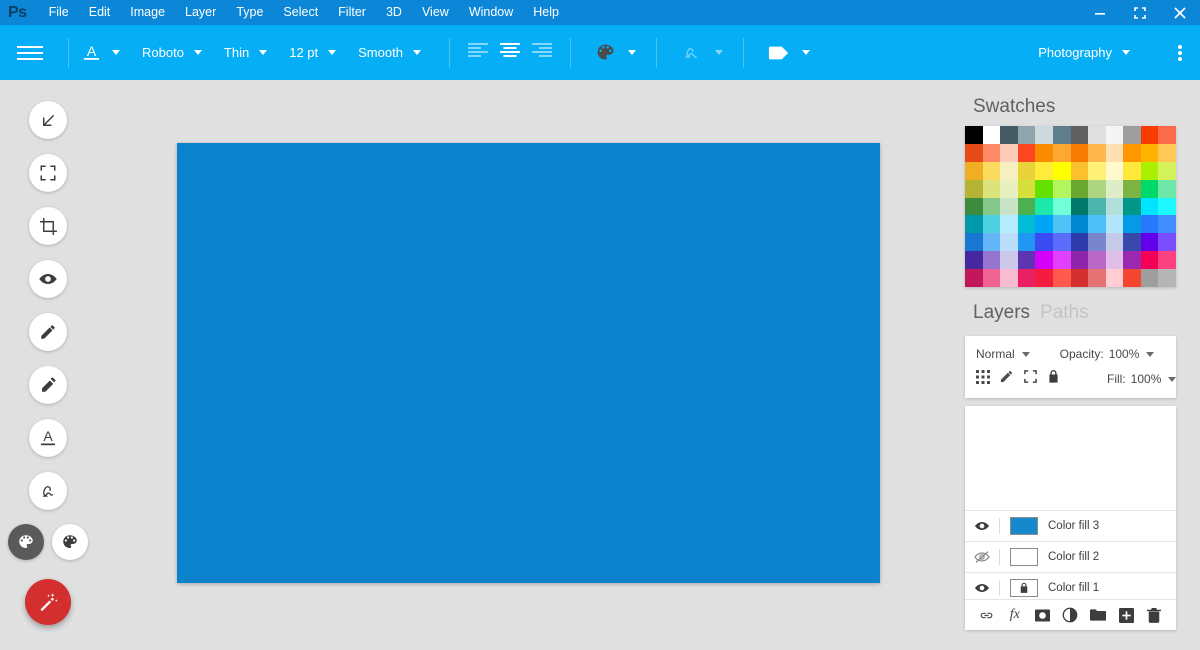 The image size is (1200, 650). I want to click on swatches-grid, so click(1070, 206).